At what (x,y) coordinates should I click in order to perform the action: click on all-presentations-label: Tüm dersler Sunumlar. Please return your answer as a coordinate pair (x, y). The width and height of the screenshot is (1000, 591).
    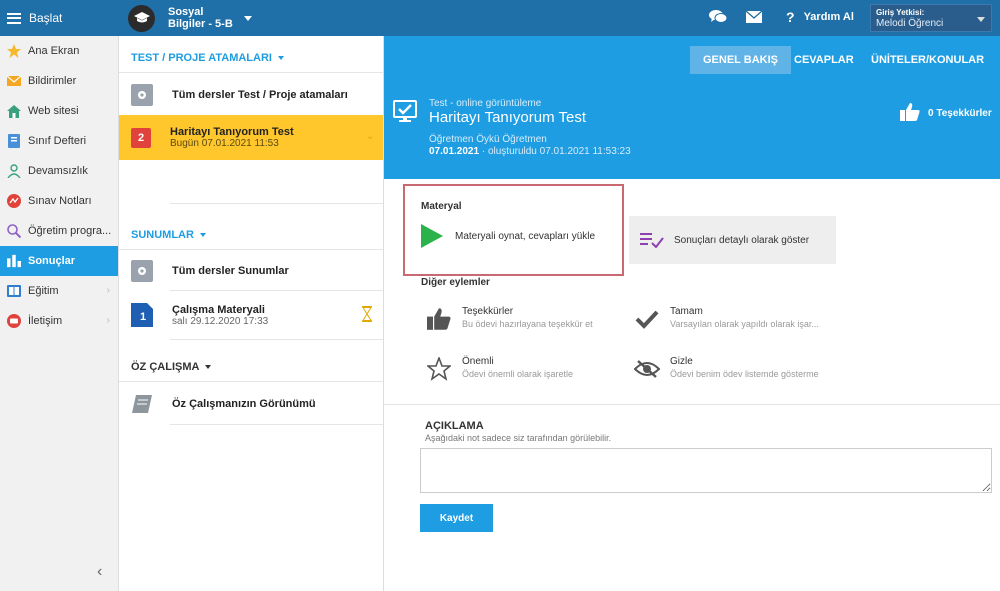
    Looking at the image, I should click on (230, 271).